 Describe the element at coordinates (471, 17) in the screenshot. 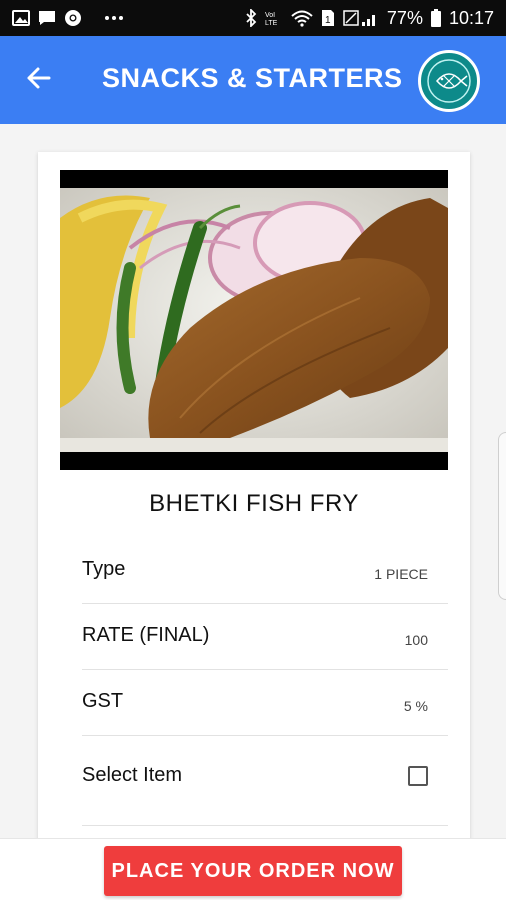

I see `clock-time: 10:17` at that location.